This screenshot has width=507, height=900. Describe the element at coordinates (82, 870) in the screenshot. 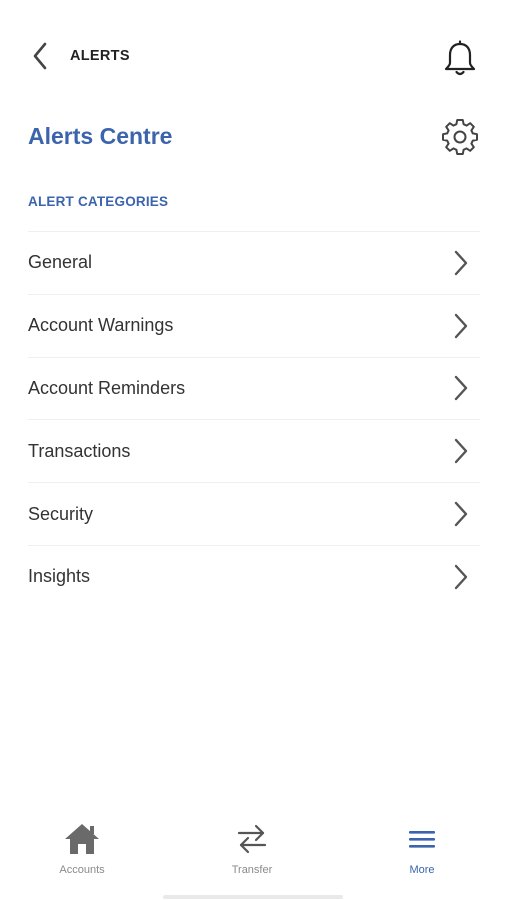

I see `tab-label: Accounts` at that location.